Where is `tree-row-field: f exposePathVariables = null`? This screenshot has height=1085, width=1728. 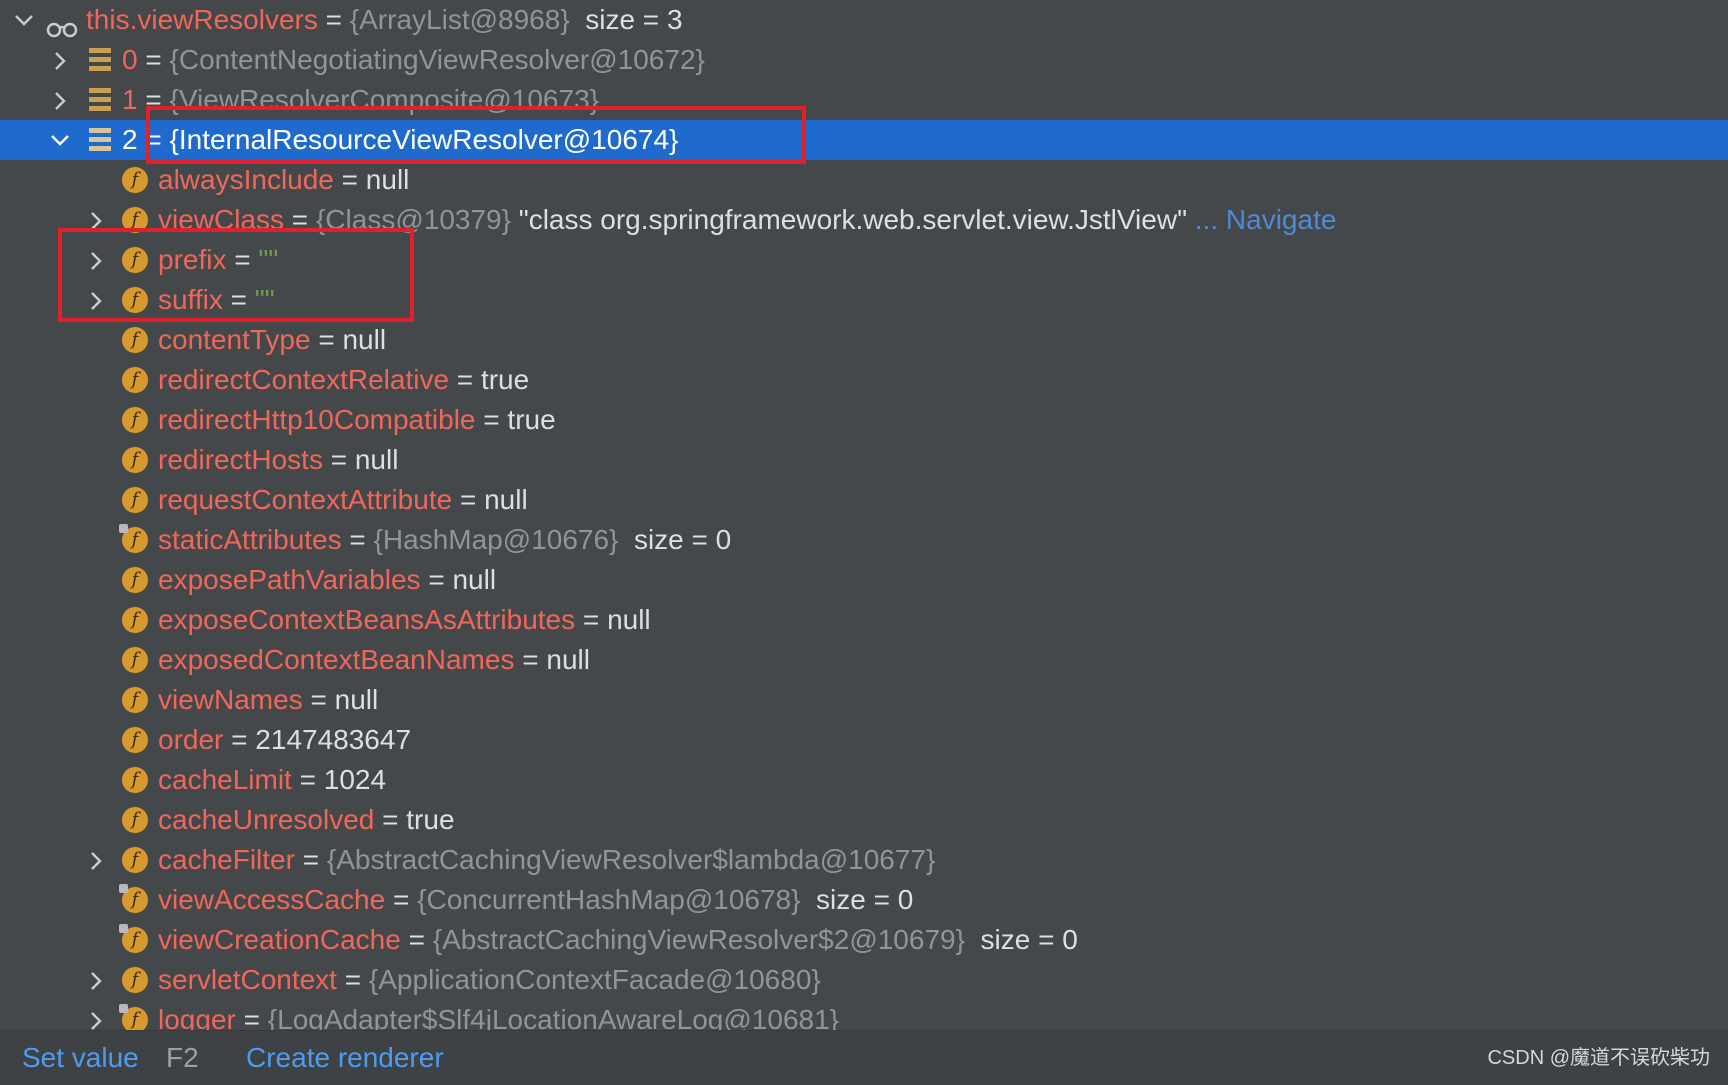 tree-row-field: f exposePathVariables = null is located at coordinates (864, 580).